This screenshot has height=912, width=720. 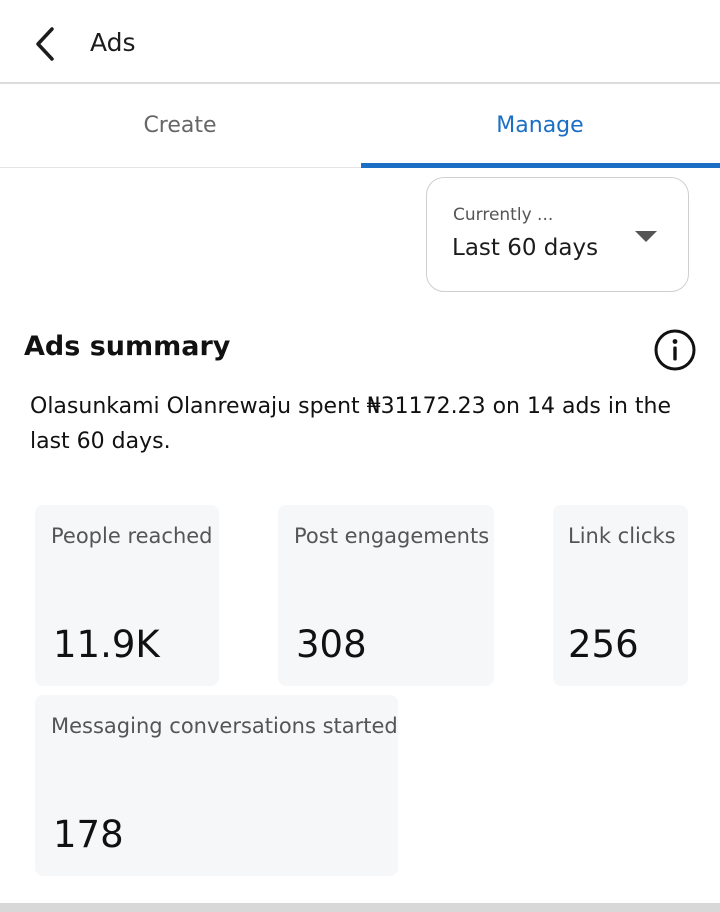 I want to click on tab-create: Create, so click(x=180, y=125).